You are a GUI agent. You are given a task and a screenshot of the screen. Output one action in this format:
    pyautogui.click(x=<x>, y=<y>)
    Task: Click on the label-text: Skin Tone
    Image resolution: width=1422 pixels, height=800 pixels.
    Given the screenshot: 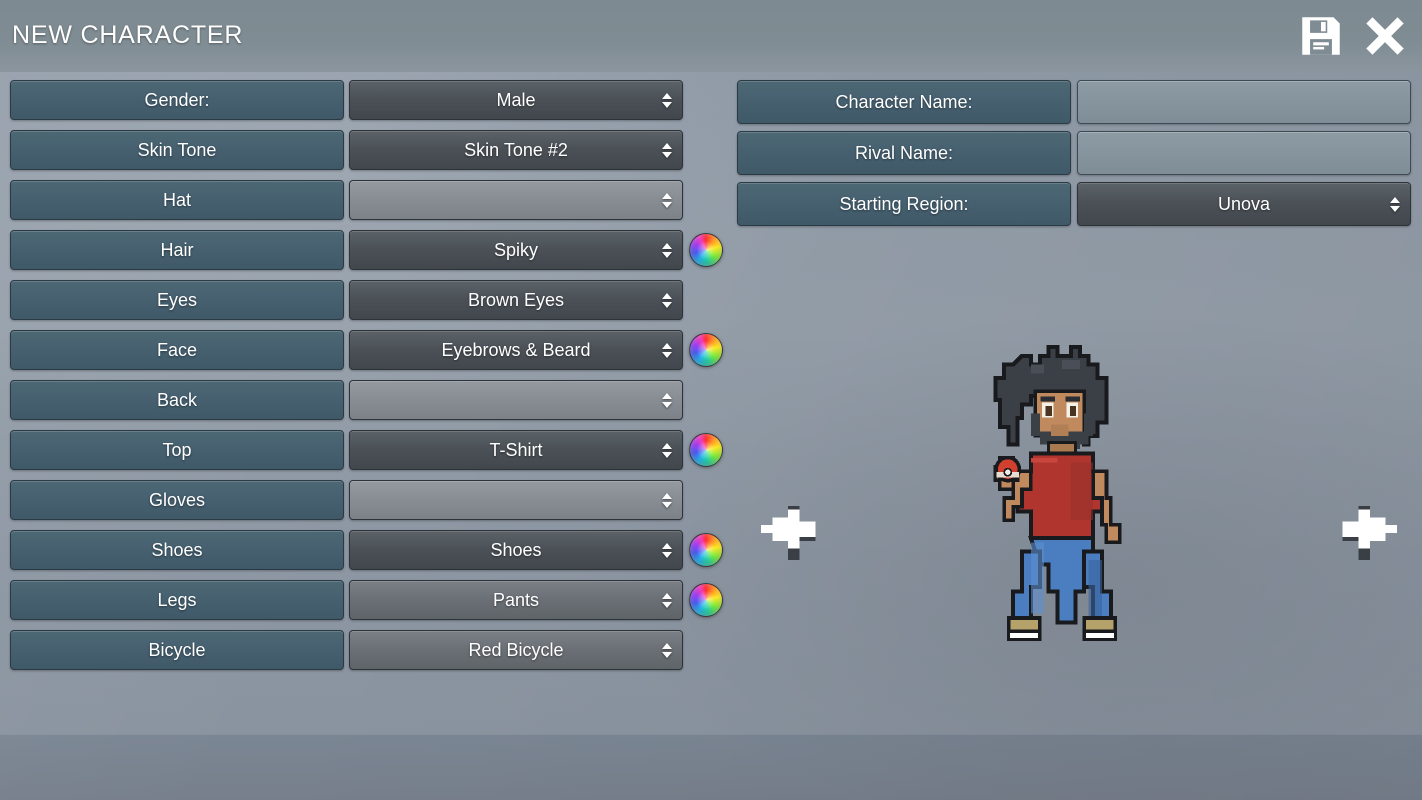 What is the action you would take?
    pyautogui.click(x=177, y=149)
    